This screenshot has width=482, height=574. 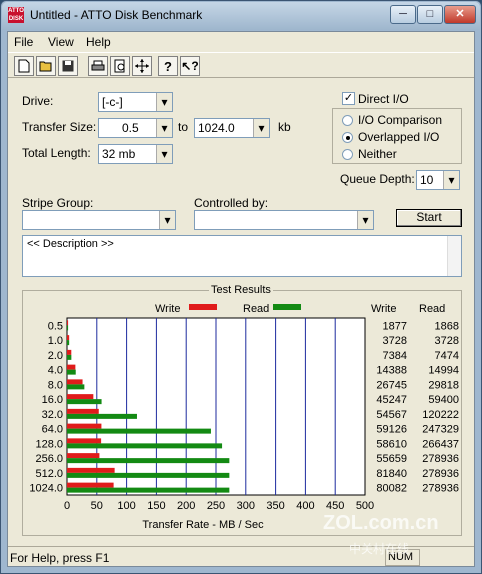 What do you see at coordinates (98, 66) in the screenshot?
I see `print-icon` at bounding box center [98, 66].